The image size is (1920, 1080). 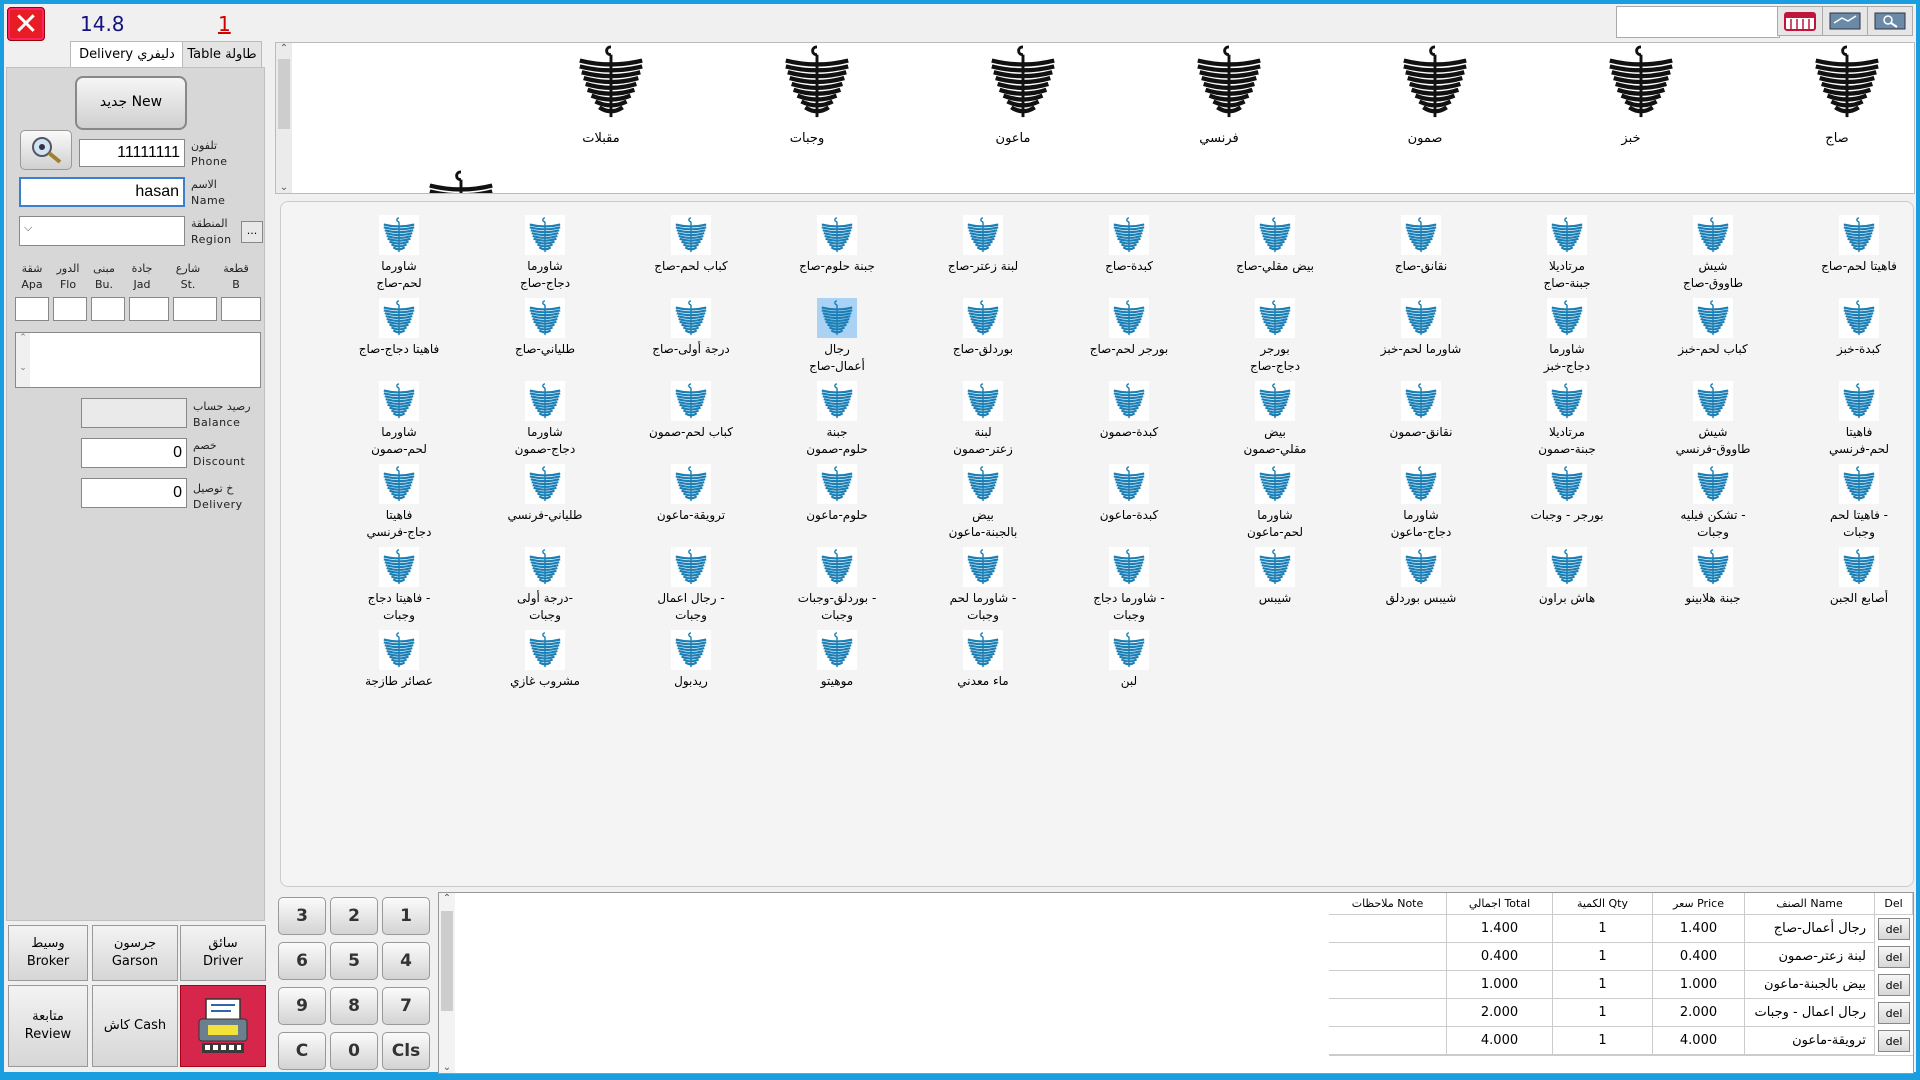 What do you see at coordinates (545, 255) in the screenshot?
I see `item-r0-c1: شاورما دجاج-صاج` at bounding box center [545, 255].